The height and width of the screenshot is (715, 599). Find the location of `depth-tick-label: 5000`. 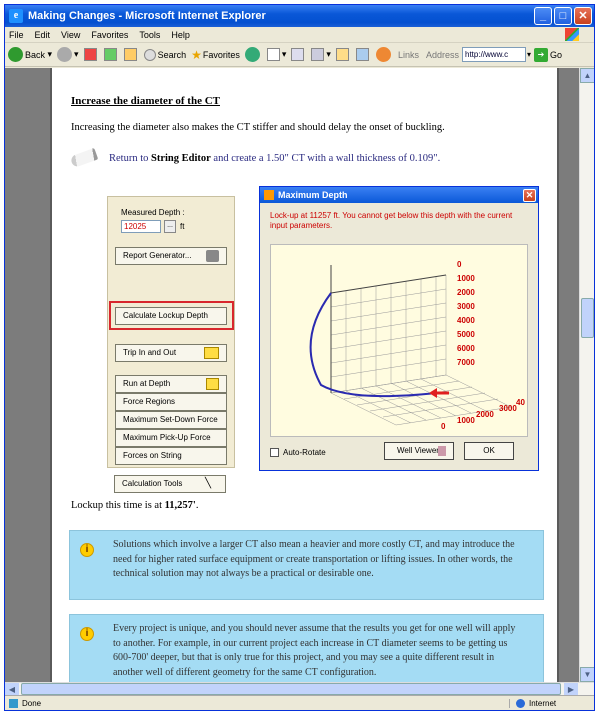

depth-tick-label: 5000 is located at coordinates (466, 334).